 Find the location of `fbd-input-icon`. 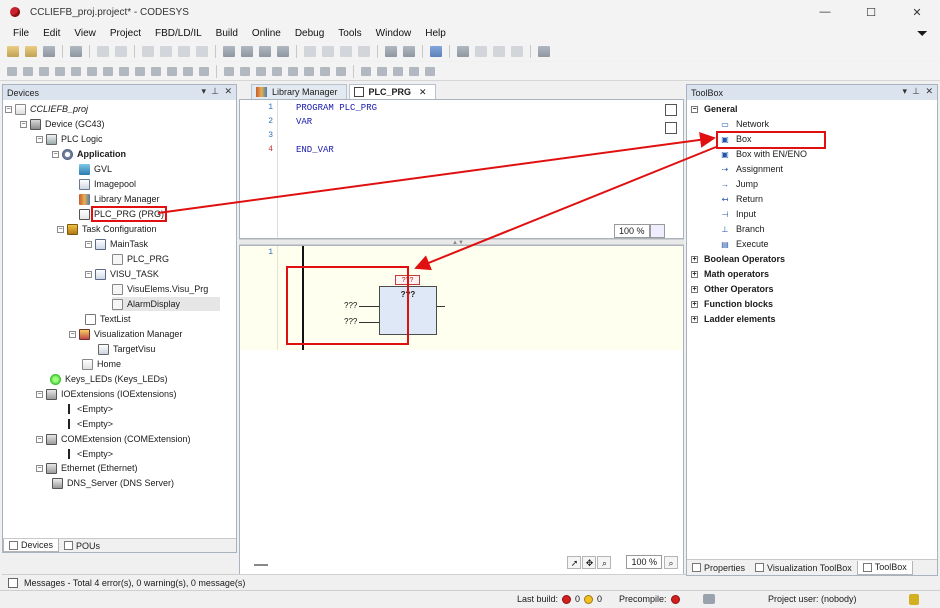

fbd-input-icon is located at coordinates (124, 71).